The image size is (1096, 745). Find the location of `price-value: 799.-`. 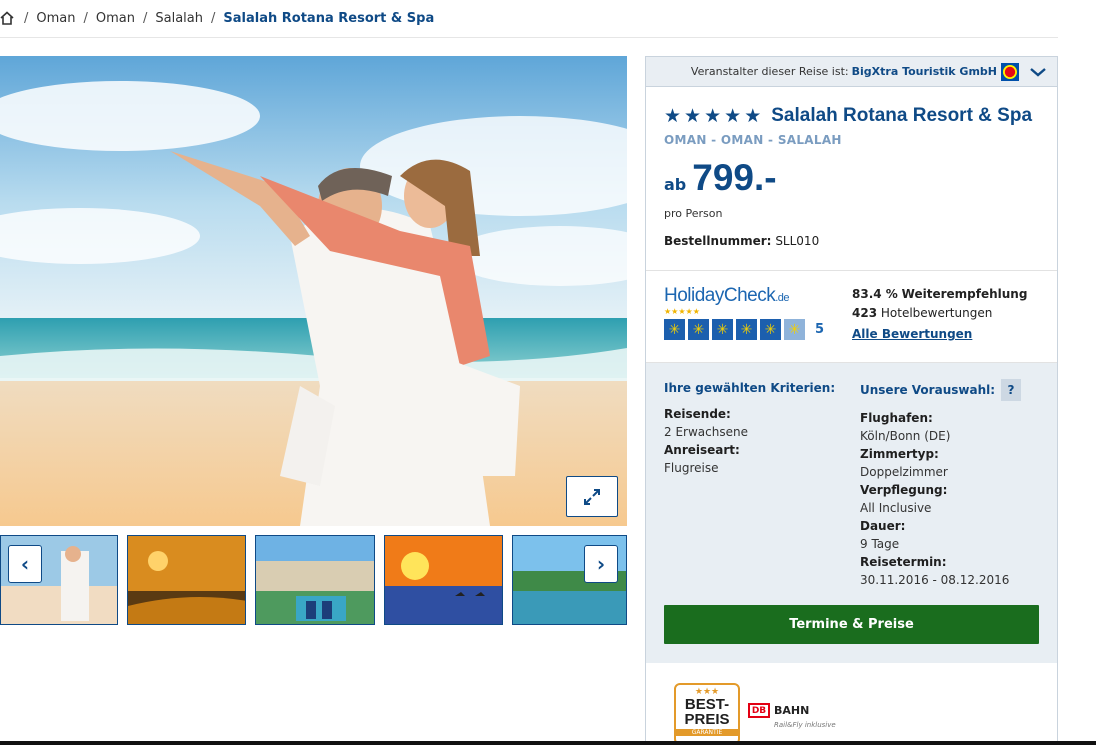

price-value: 799.- is located at coordinates (734, 177).